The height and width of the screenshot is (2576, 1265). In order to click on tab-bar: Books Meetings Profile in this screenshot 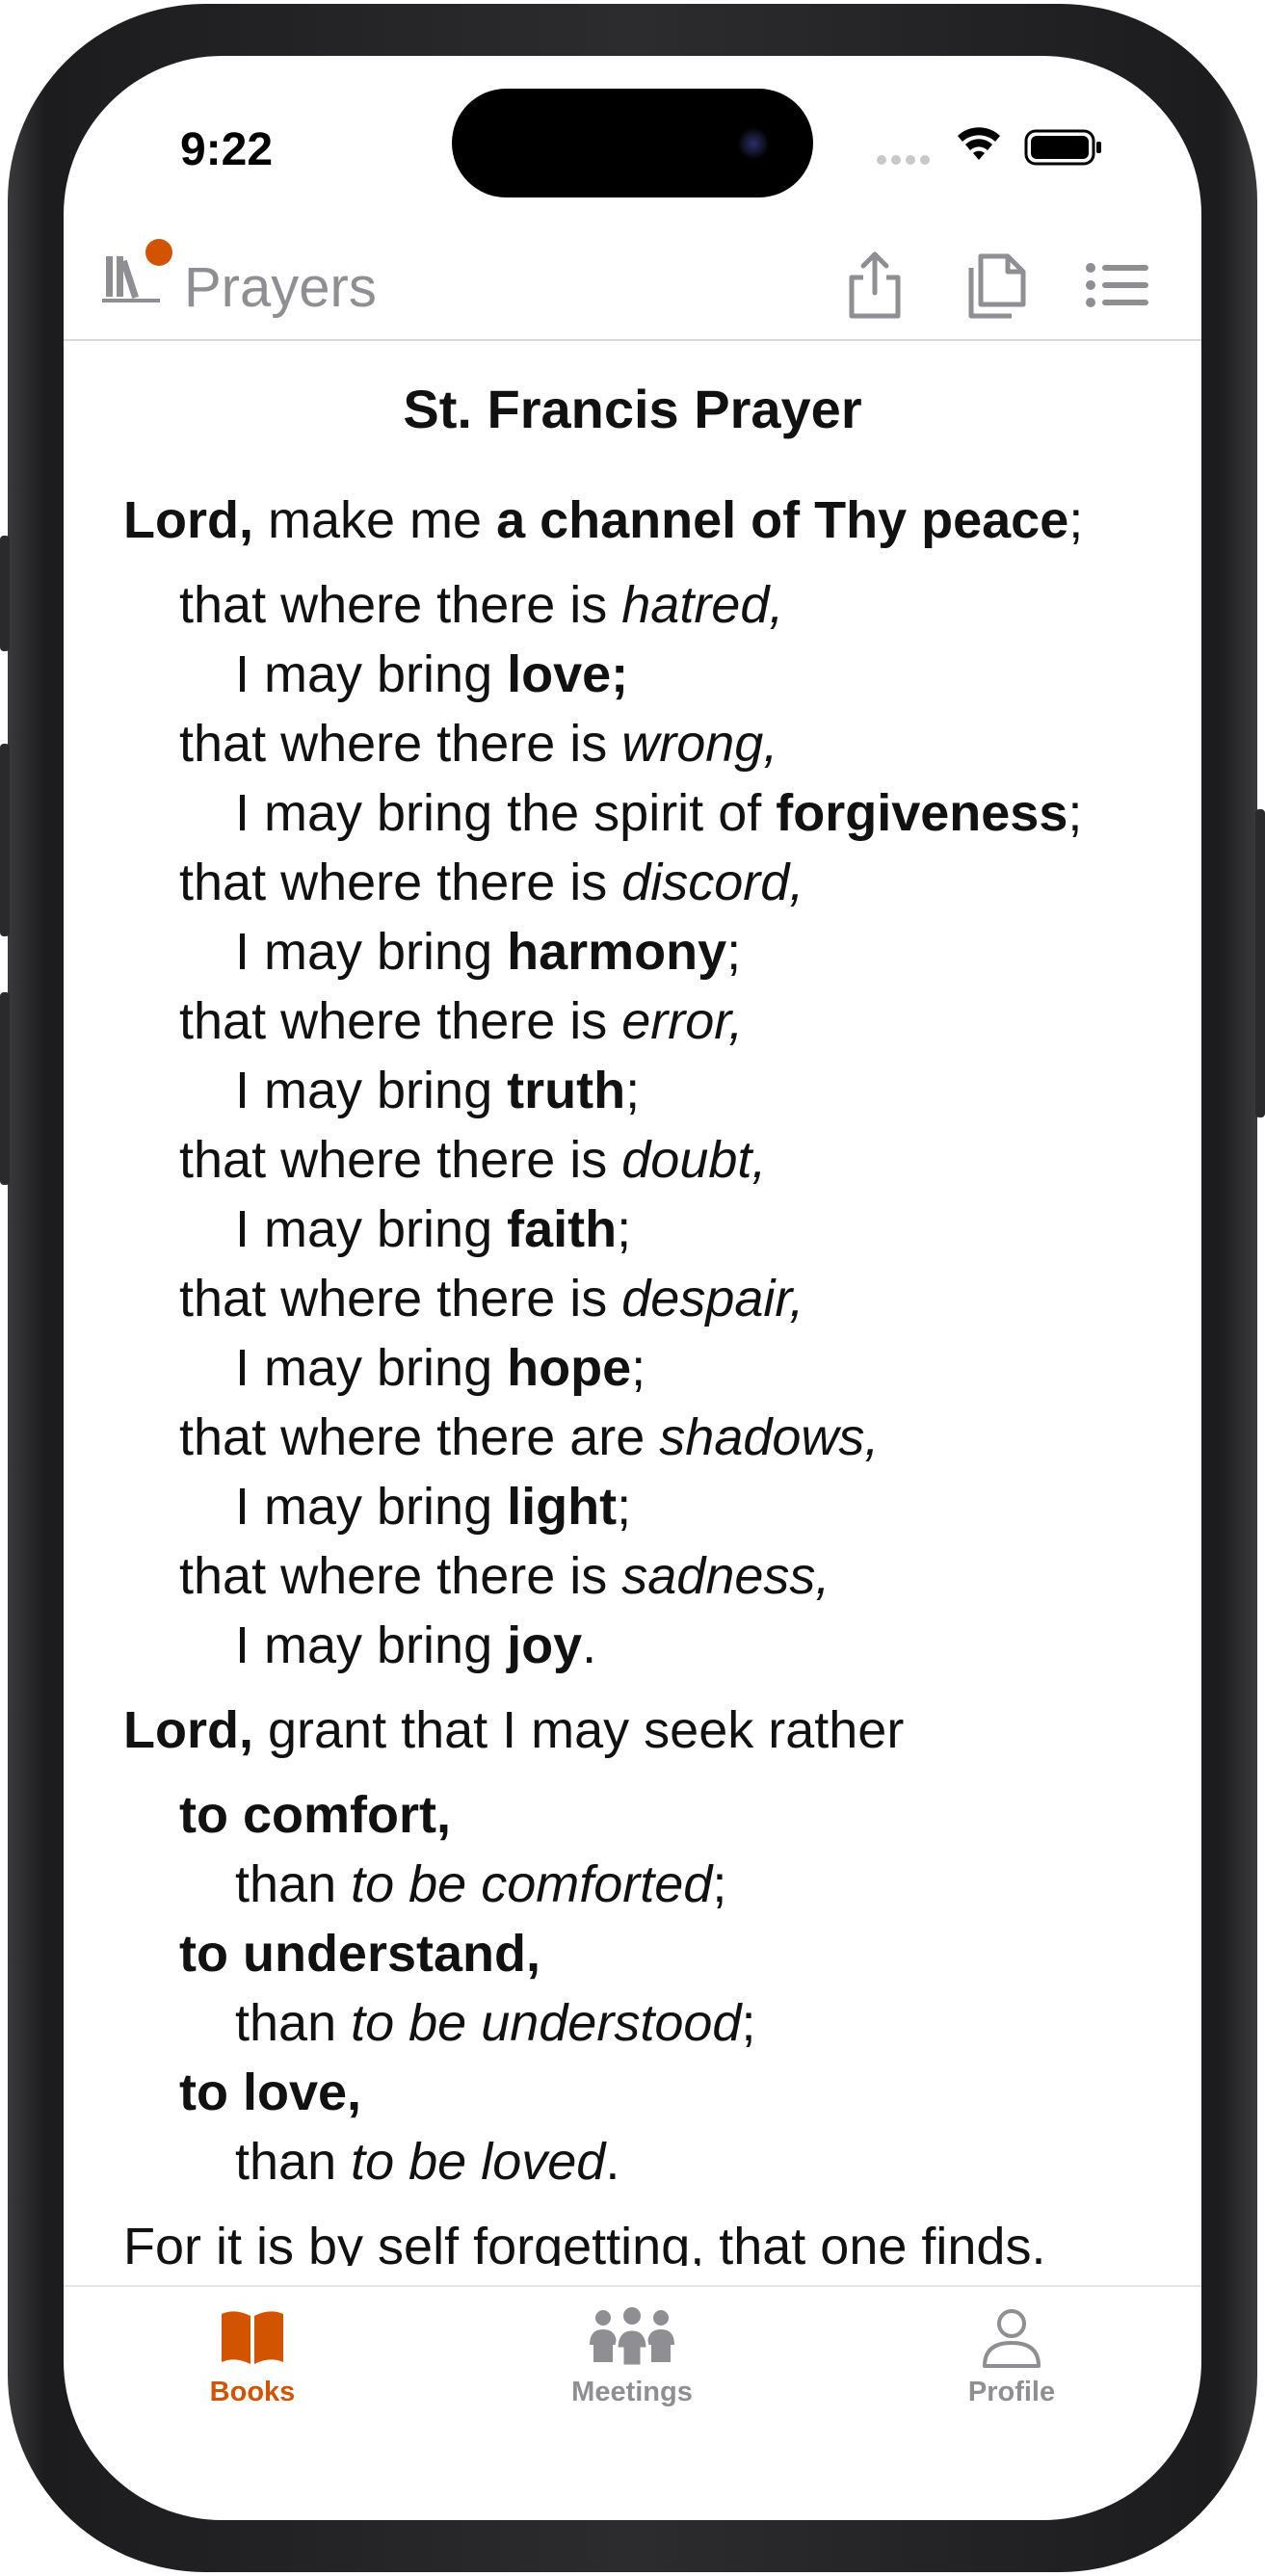, I will do `click(632, 2383)`.